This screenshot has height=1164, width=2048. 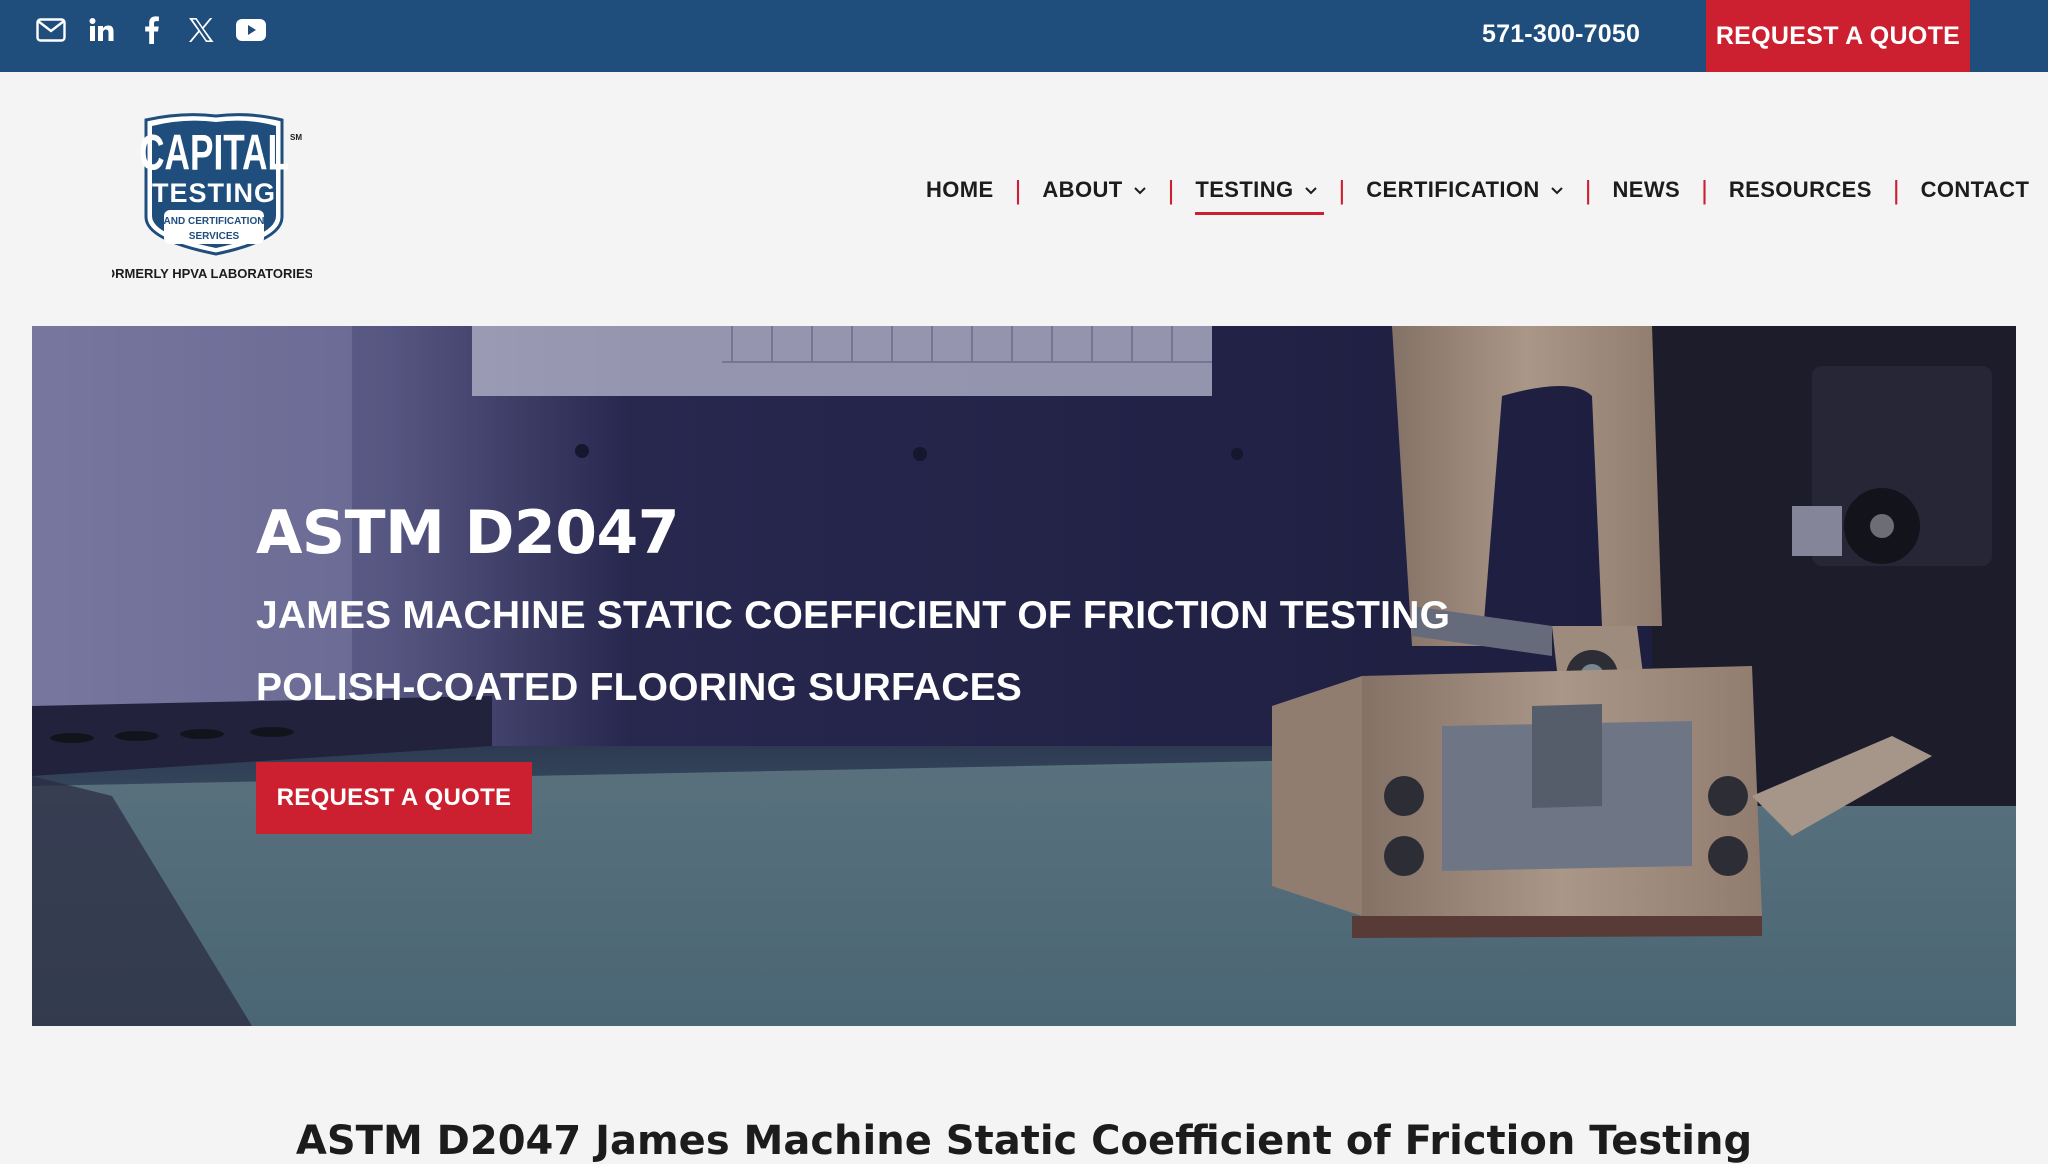 I want to click on phone-number: 571-300-7050, so click(x=1561, y=34).